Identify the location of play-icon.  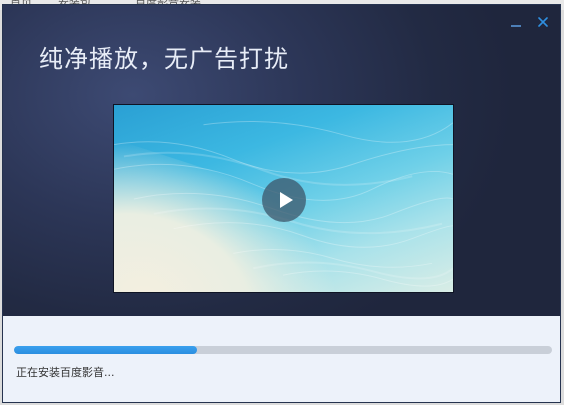
(286, 200).